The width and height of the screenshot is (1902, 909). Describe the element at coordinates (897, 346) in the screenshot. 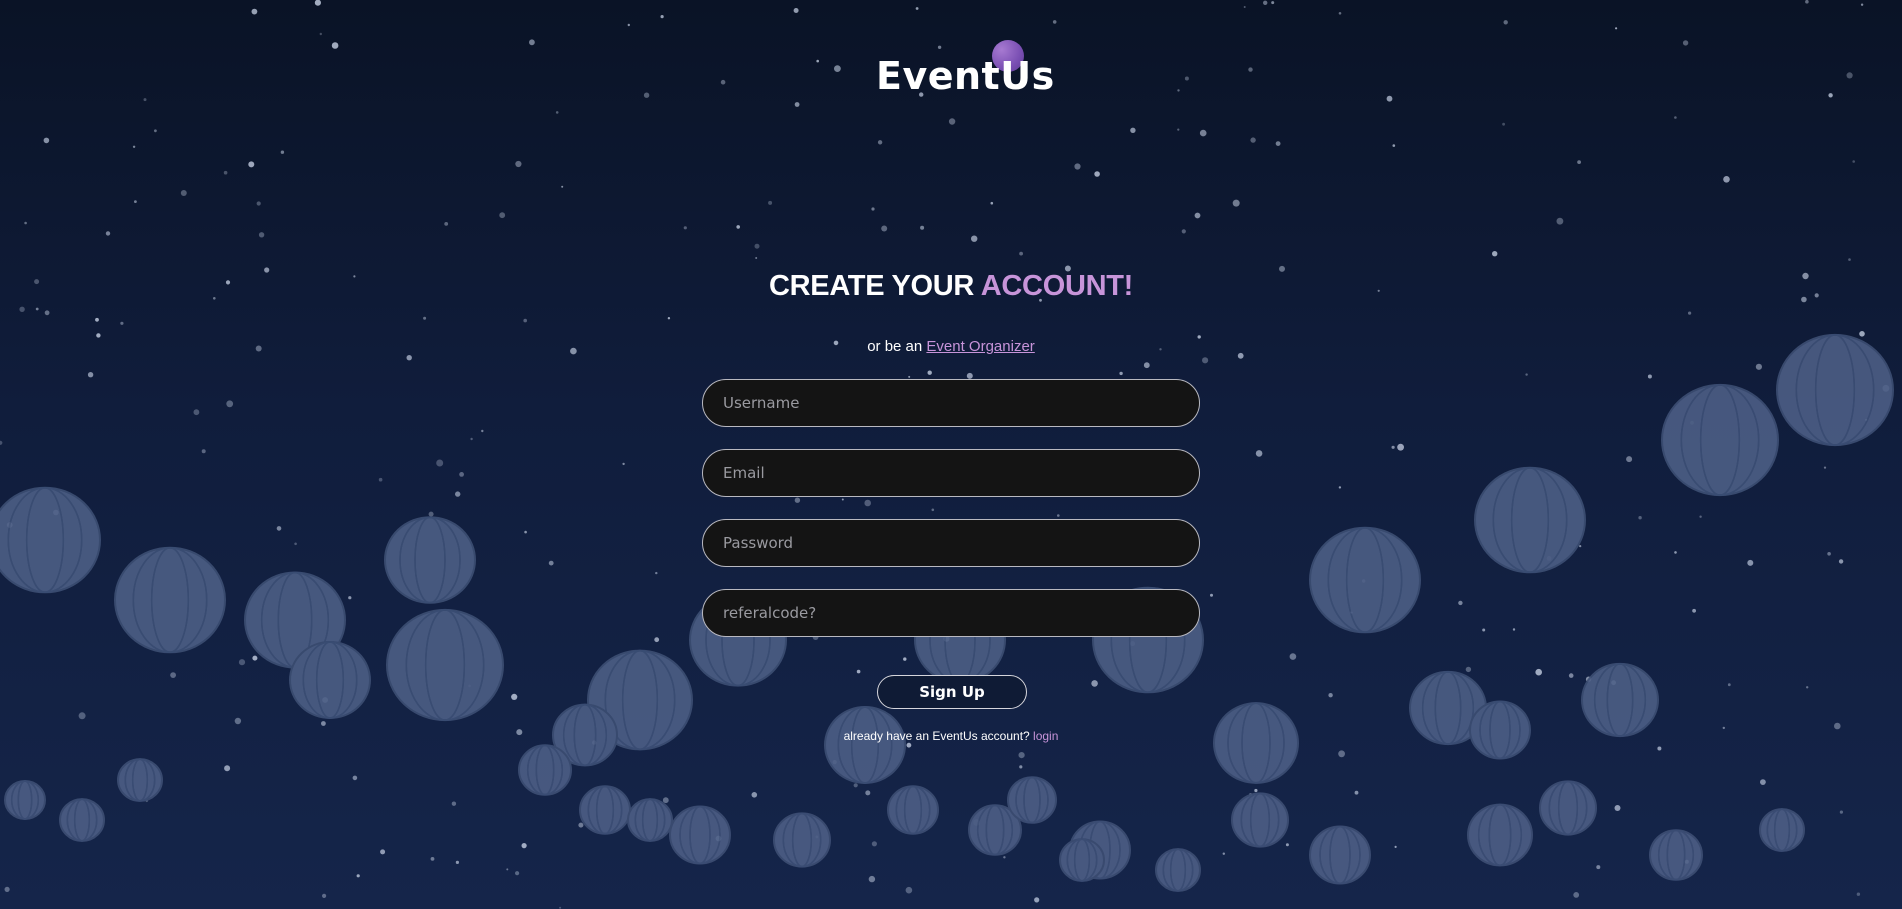

I see `organizer-prefix: or be an` at that location.